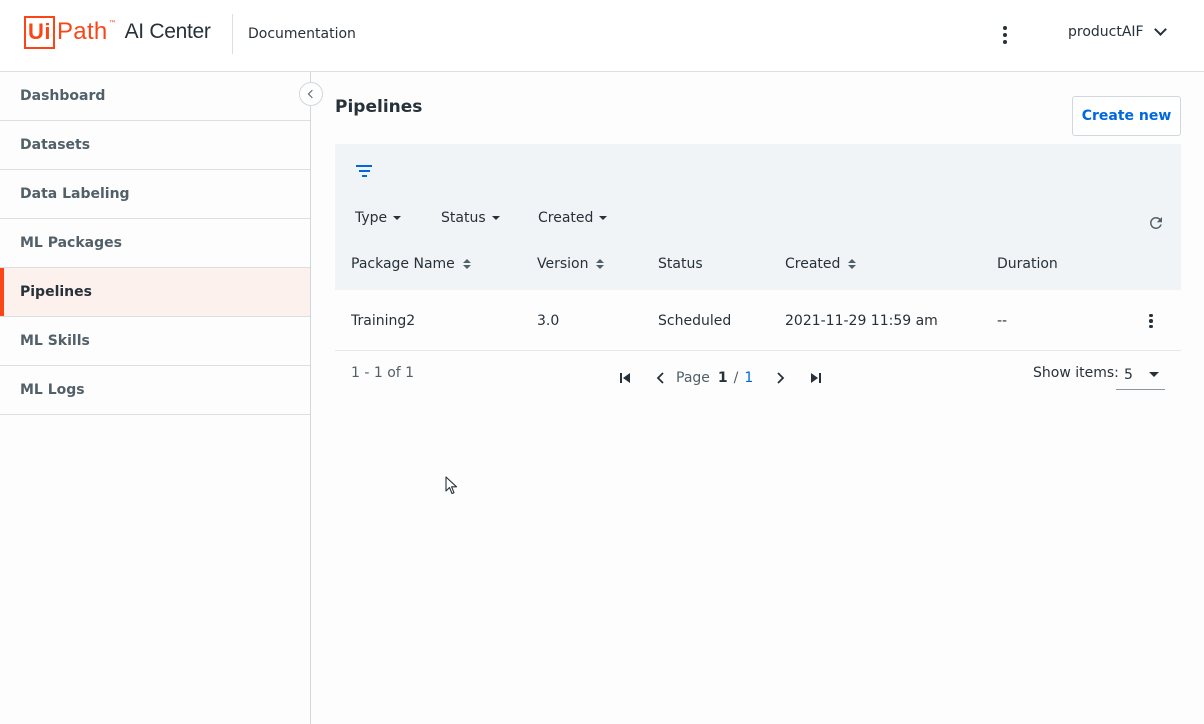  I want to click on column-label: Version, so click(563, 264).